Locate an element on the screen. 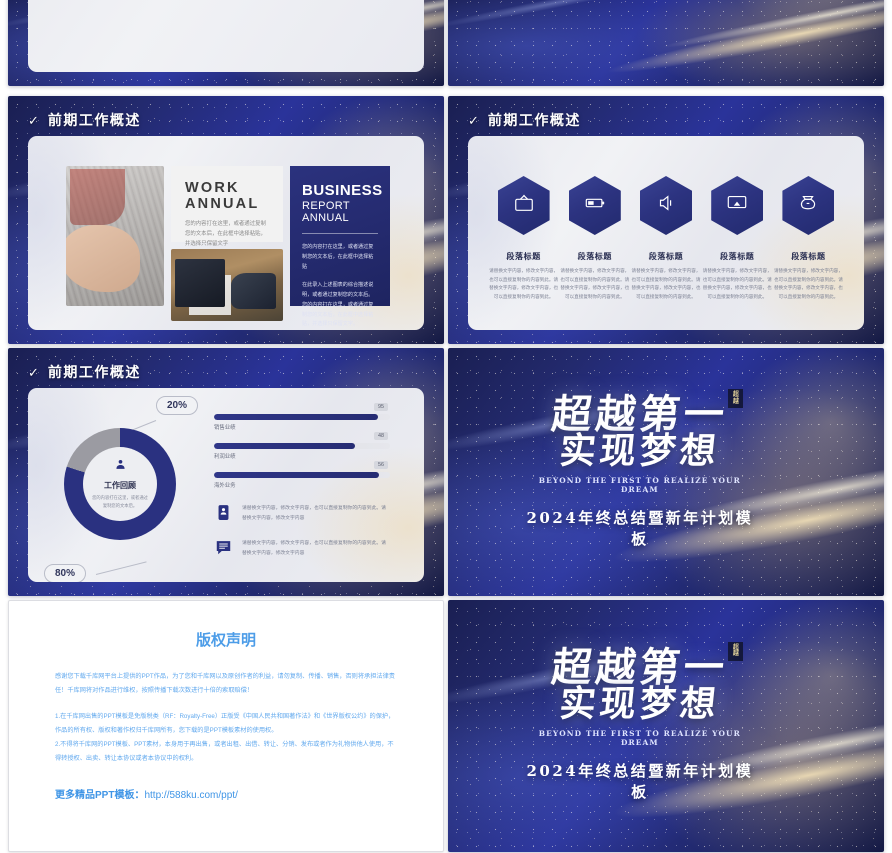 Image resolution: width=892 pixels, height=853 pixels. business-body-1: 您的内容打在这里，或者通过复制您的文本后，在此框中选择粘贴 is located at coordinates (338, 257).